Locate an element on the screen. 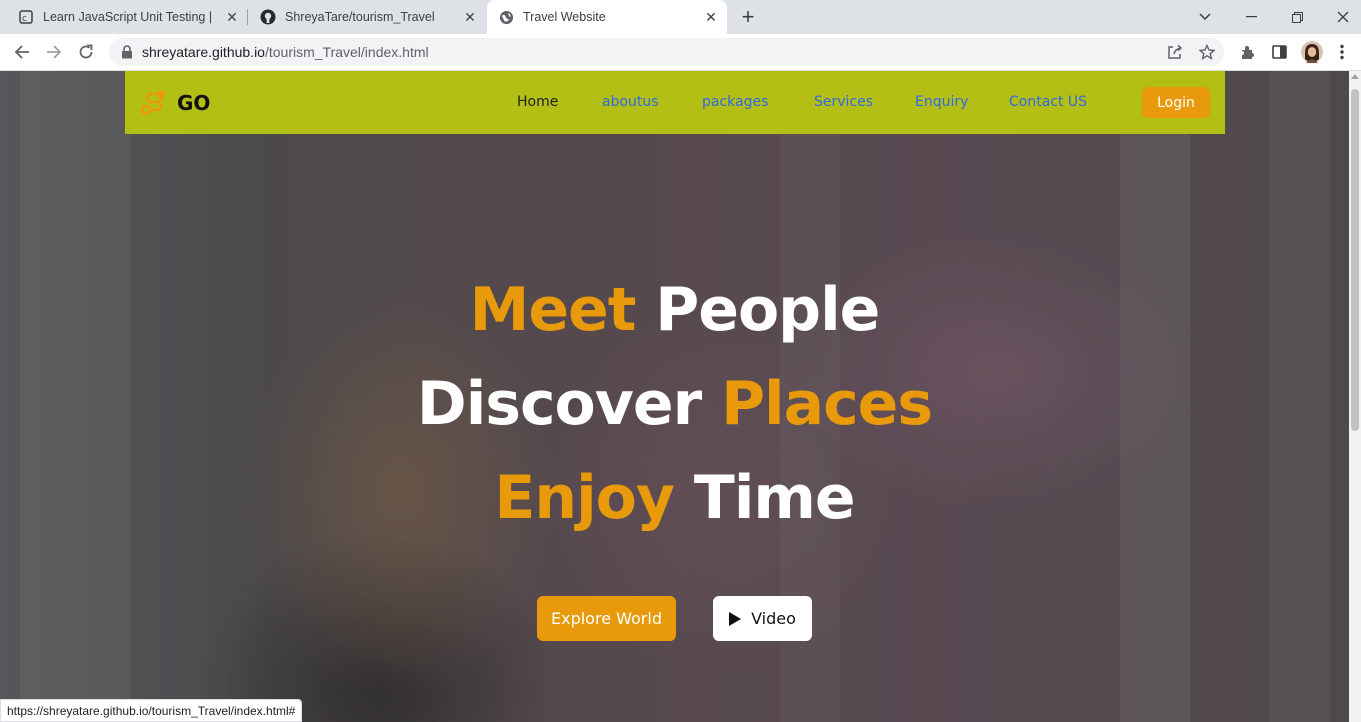 The width and height of the screenshot is (1361, 722). chrome-menu-icon is located at coordinates (1342, 52).